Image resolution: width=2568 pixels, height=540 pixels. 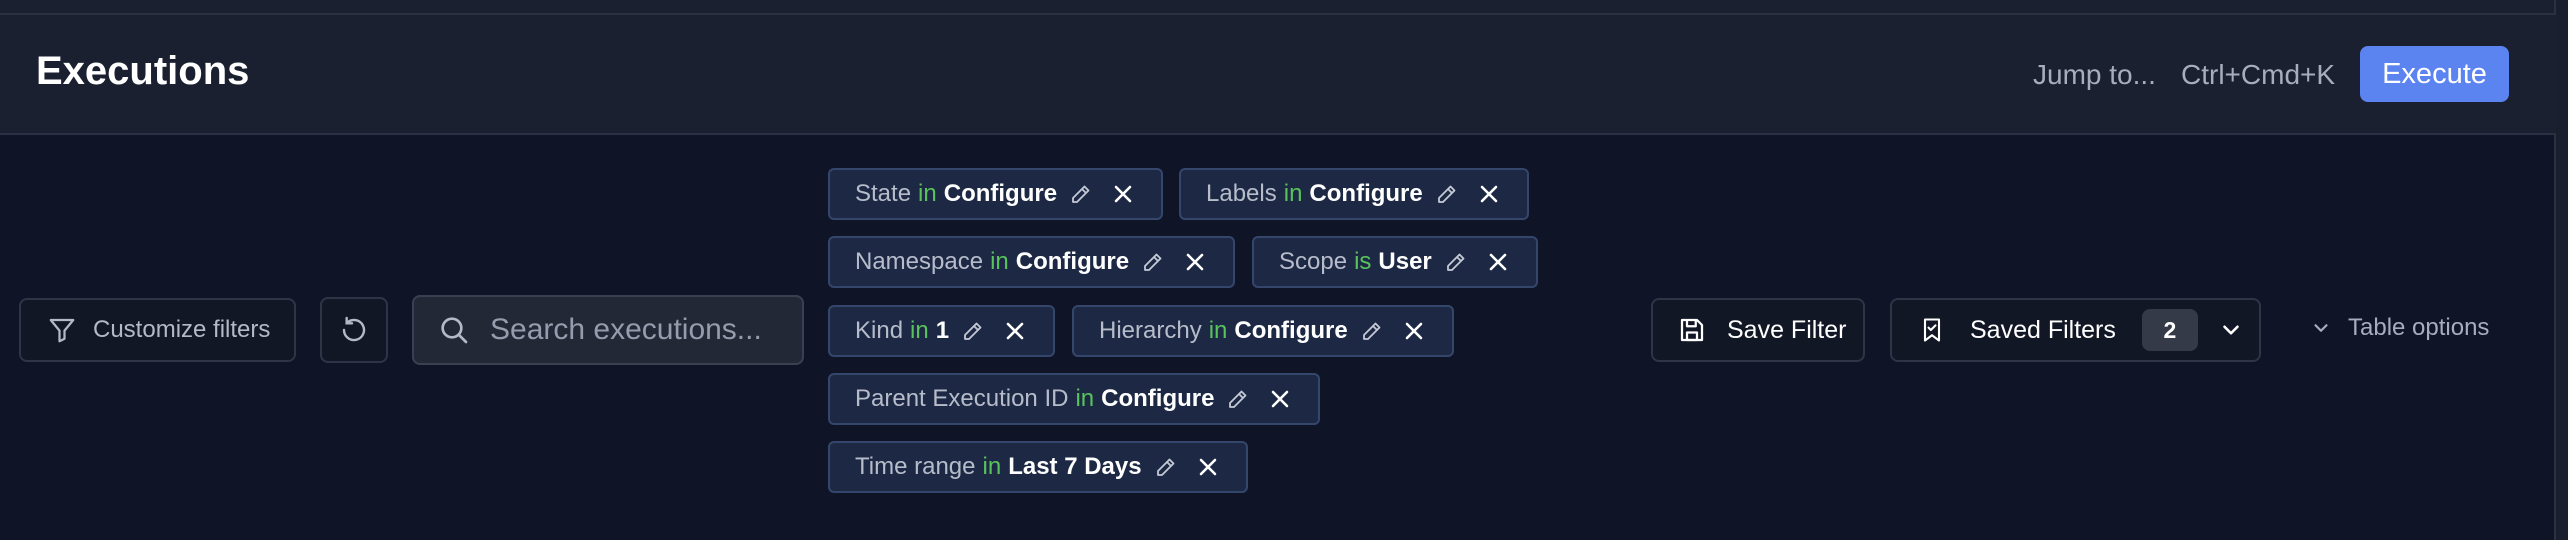 What do you see at coordinates (1405, 261) in the screenshot?
I see `filter-value: User` at bounding box center [1405, 261].